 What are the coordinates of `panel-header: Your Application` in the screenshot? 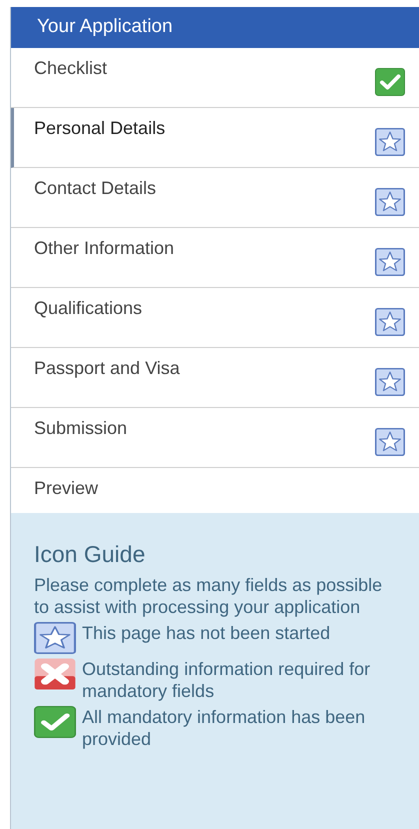 It's located at (215, 27).